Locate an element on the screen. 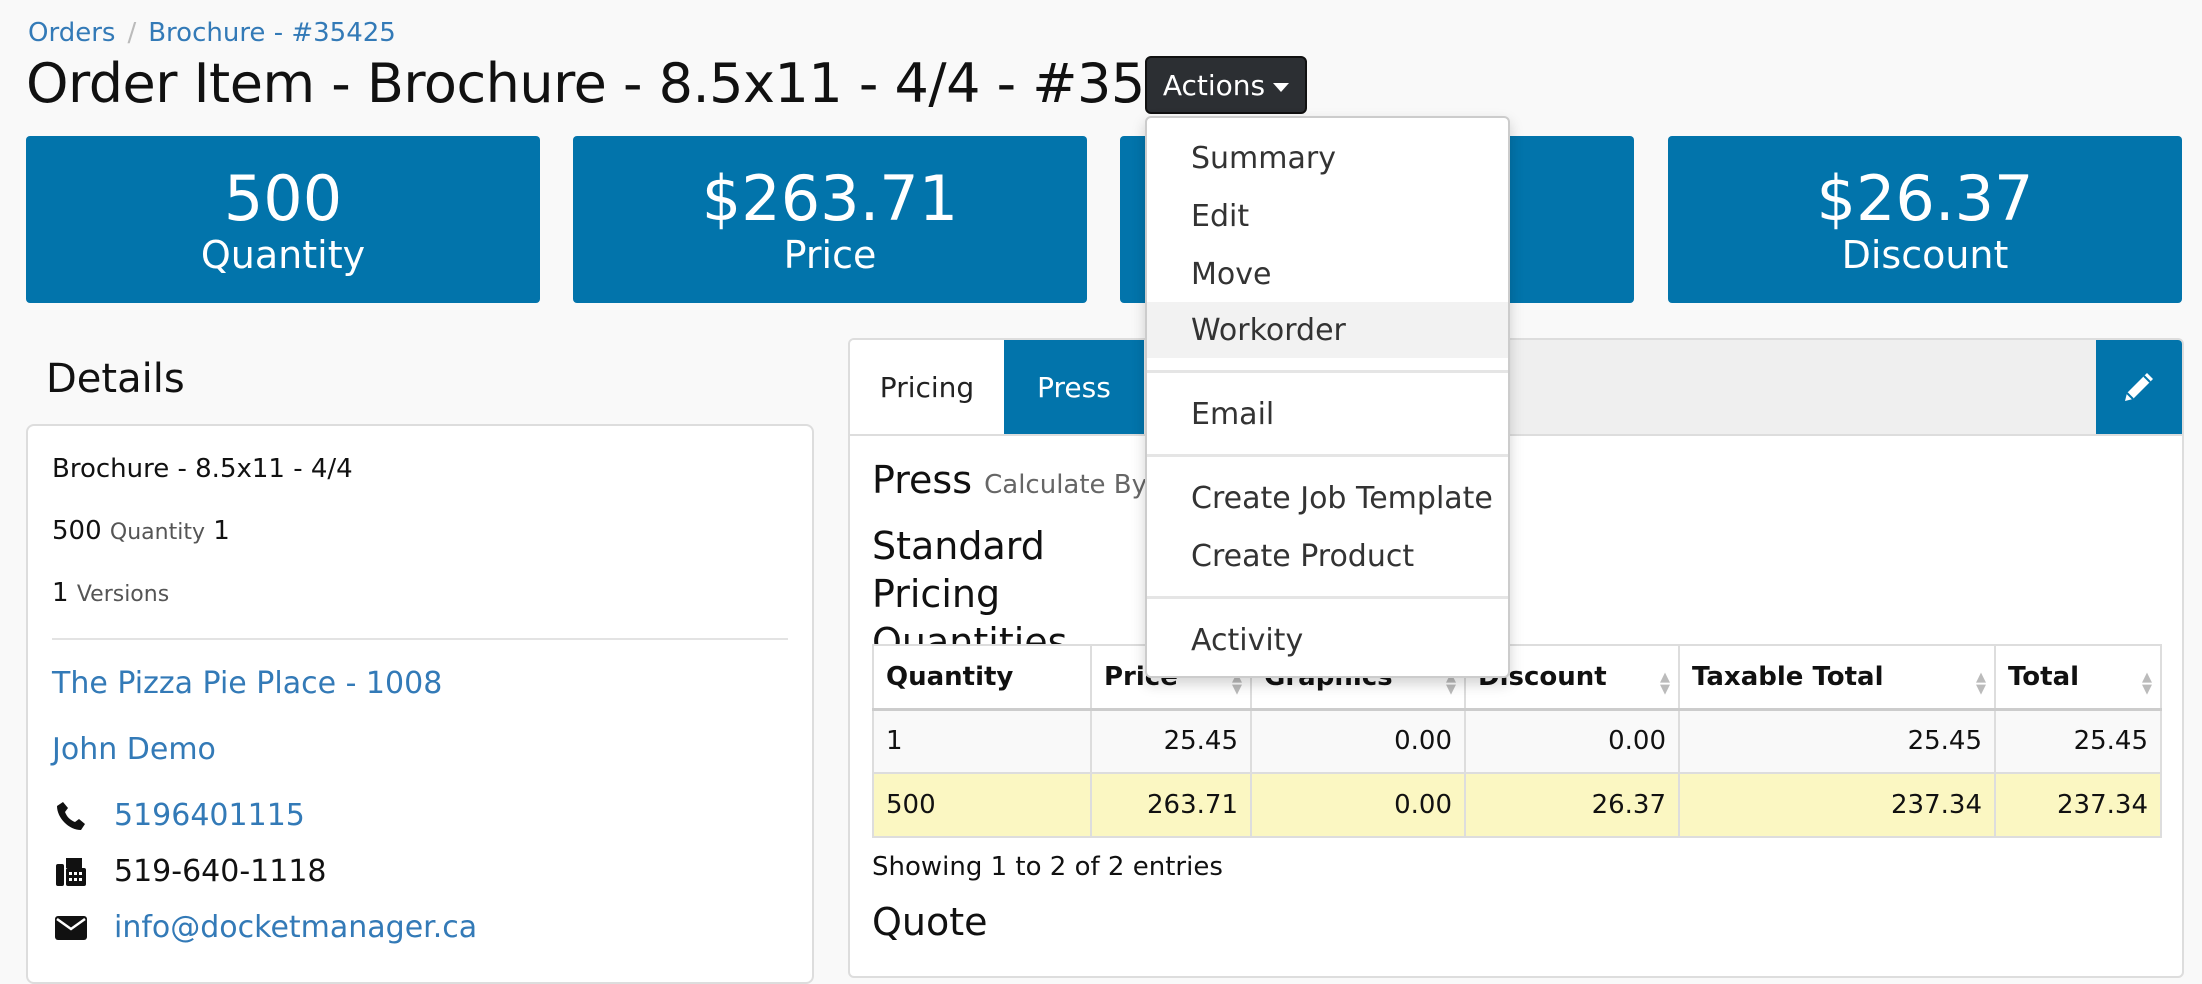  menu-item-summary: Summary is located at coordinates (1327, 158).